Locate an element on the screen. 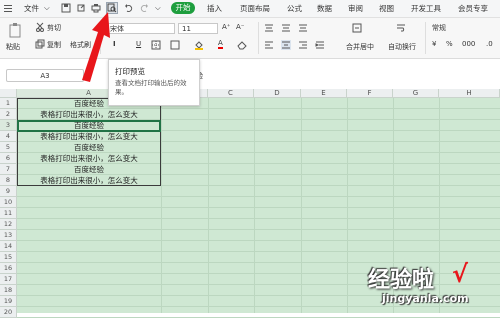 The image size is (500, 318). undo-icon is located at coordinates (129, 8).